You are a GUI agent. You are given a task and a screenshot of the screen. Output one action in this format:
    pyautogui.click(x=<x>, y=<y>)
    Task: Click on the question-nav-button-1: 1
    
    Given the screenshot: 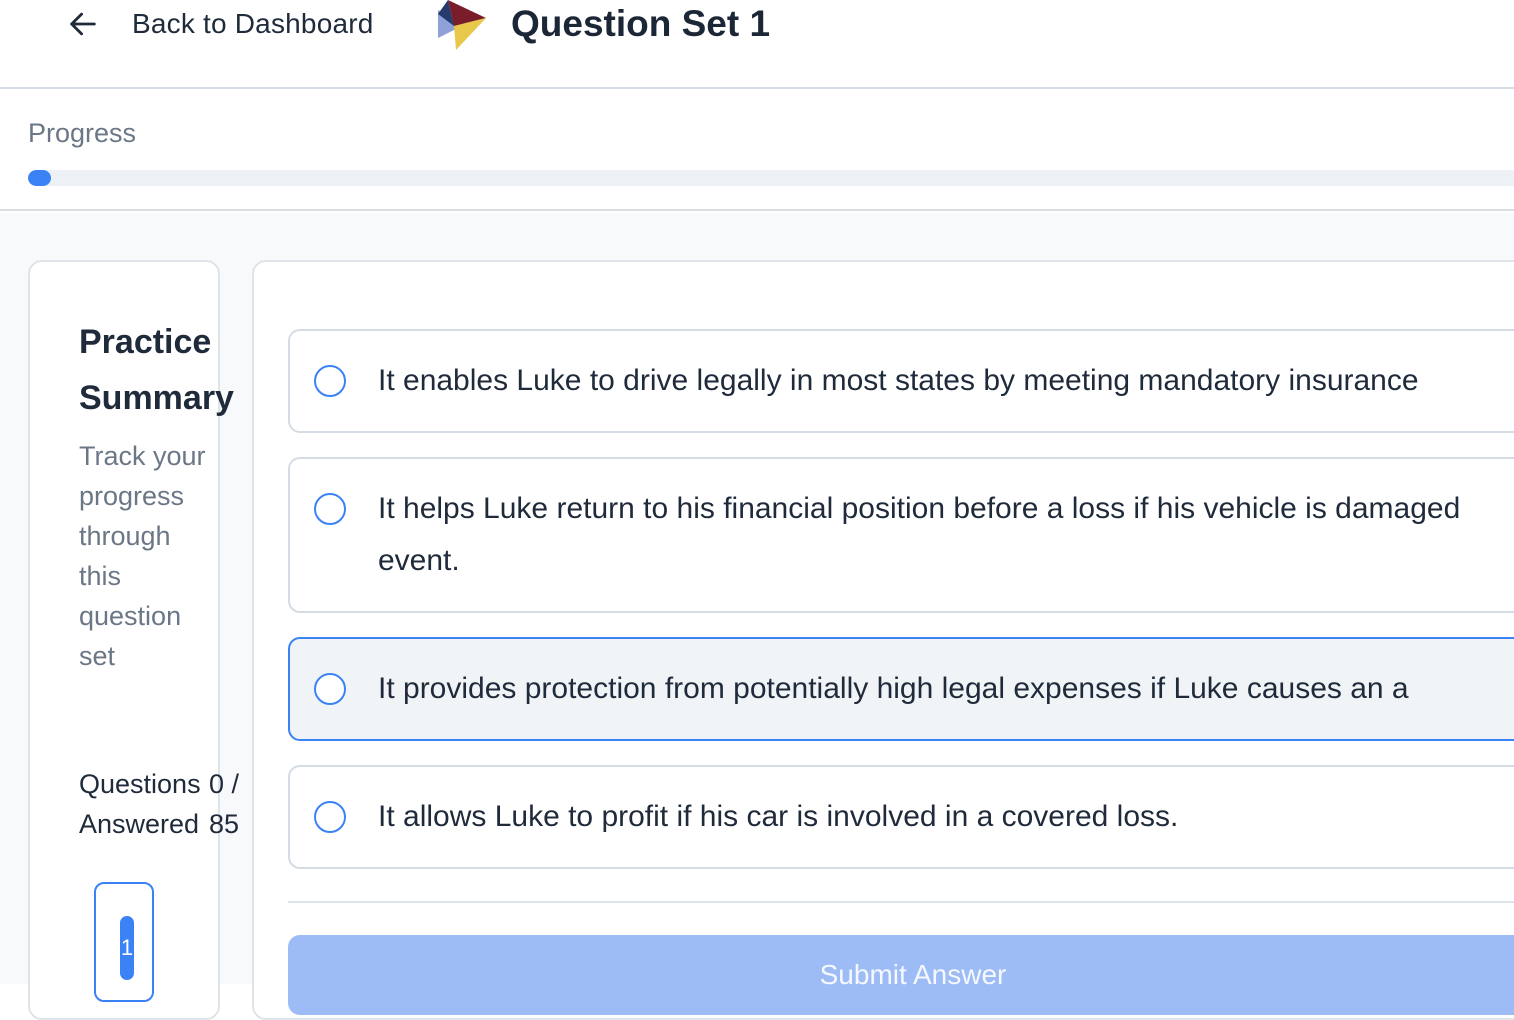 What is the action you would take?
    pyautogui.click(x=124, y=942)
    